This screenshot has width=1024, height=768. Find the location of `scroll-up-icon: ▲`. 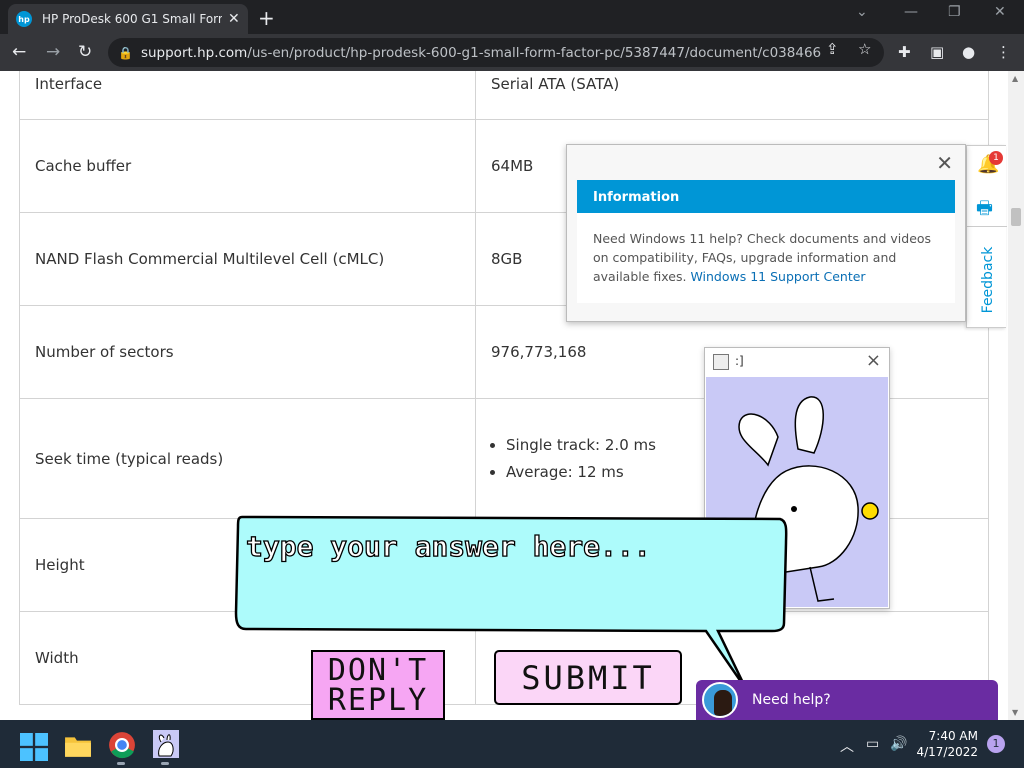

scroll-up-icon: ▲ is located at coordinates (1015, 78).